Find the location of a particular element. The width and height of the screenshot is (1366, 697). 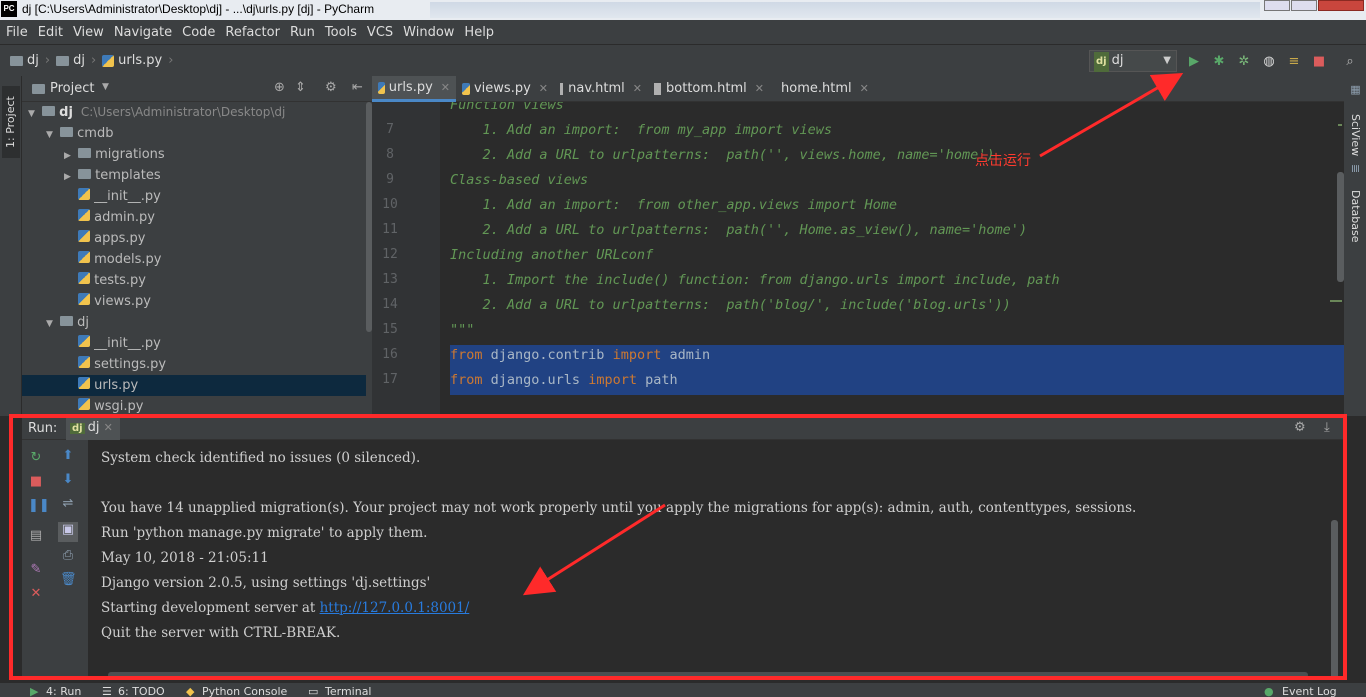

tree-item-label: cmdb is located at coordinates (95, 133).